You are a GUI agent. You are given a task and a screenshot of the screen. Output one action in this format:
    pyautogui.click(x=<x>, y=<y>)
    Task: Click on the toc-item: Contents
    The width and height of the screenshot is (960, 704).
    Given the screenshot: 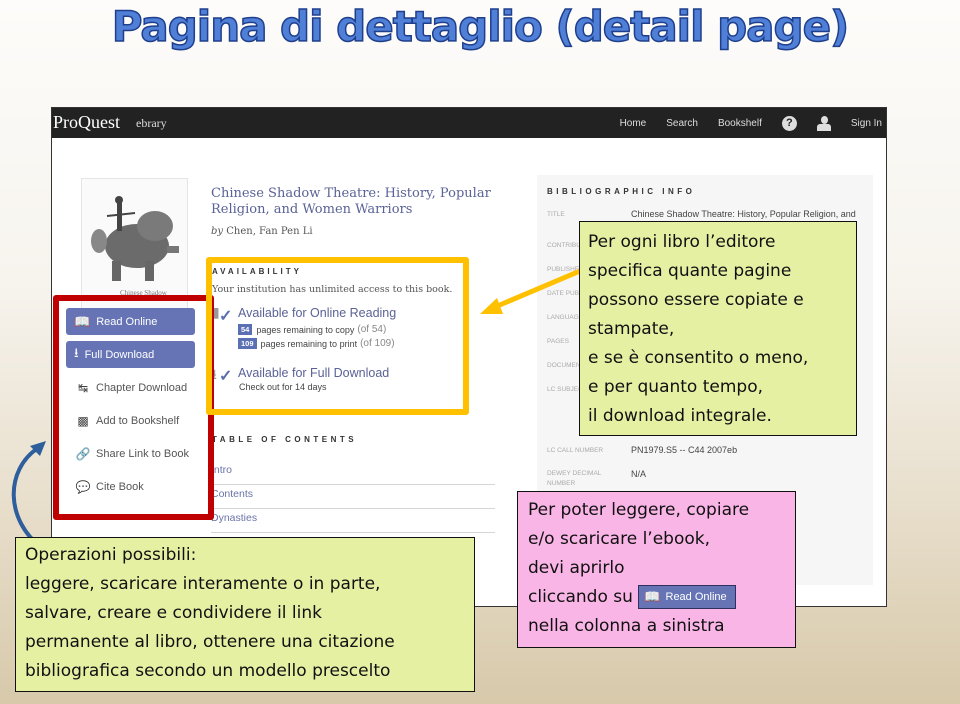 What is the action you would take?
    pyautogui.click(x=353, y=497)
    